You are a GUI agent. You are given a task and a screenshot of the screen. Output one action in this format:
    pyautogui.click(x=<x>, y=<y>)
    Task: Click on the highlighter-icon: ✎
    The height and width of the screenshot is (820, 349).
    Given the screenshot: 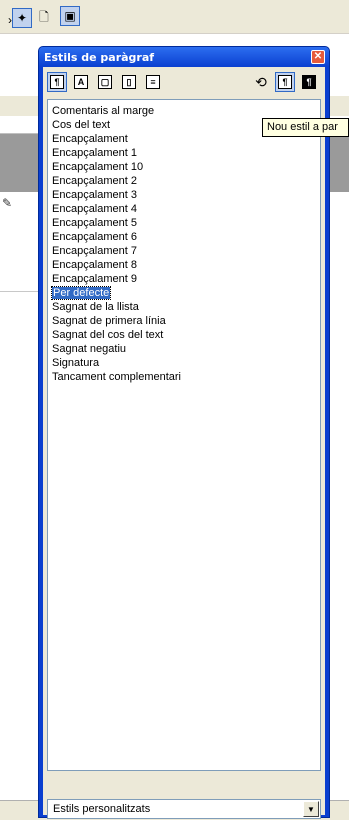 What is the action you would take?
    pyautogui.click(x=7, y=203)
    